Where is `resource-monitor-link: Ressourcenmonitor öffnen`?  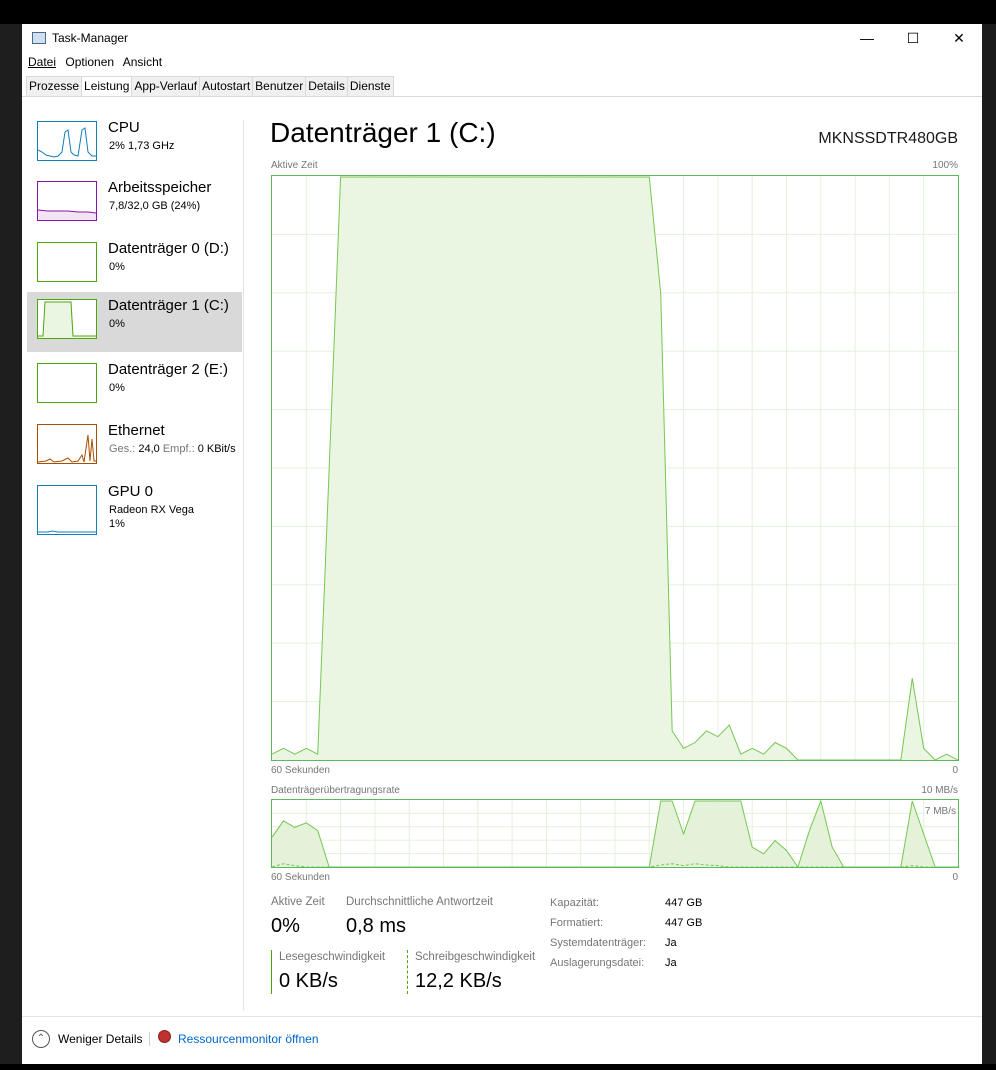
resource-monitor-link: Ressourcenmonitor öffnen is located at coordinates (248, 1039).